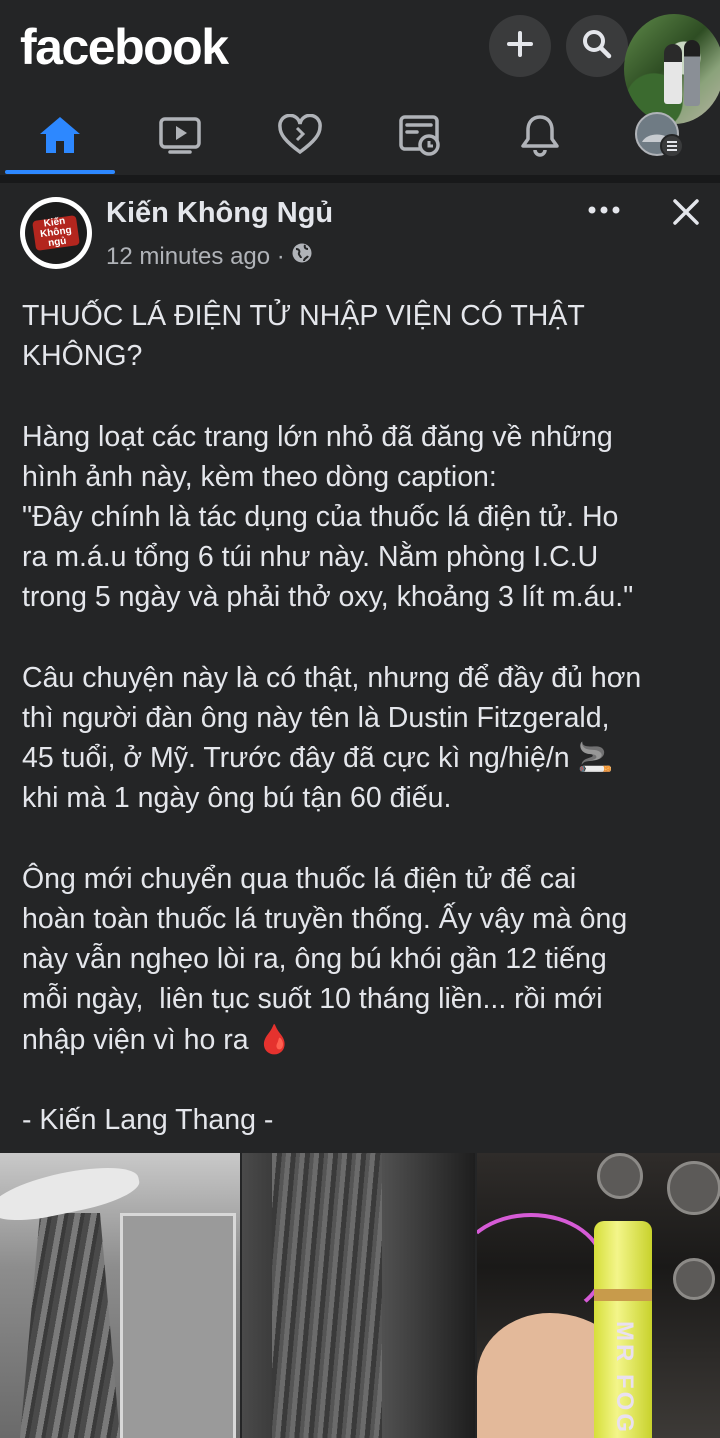 The width and height of the screenshot is (720, 1438). What do you see at coordinates (624, 1378) in the screenshot?
I see `photo-vape-label: MR FOG` at bounding box center [624, 1378].